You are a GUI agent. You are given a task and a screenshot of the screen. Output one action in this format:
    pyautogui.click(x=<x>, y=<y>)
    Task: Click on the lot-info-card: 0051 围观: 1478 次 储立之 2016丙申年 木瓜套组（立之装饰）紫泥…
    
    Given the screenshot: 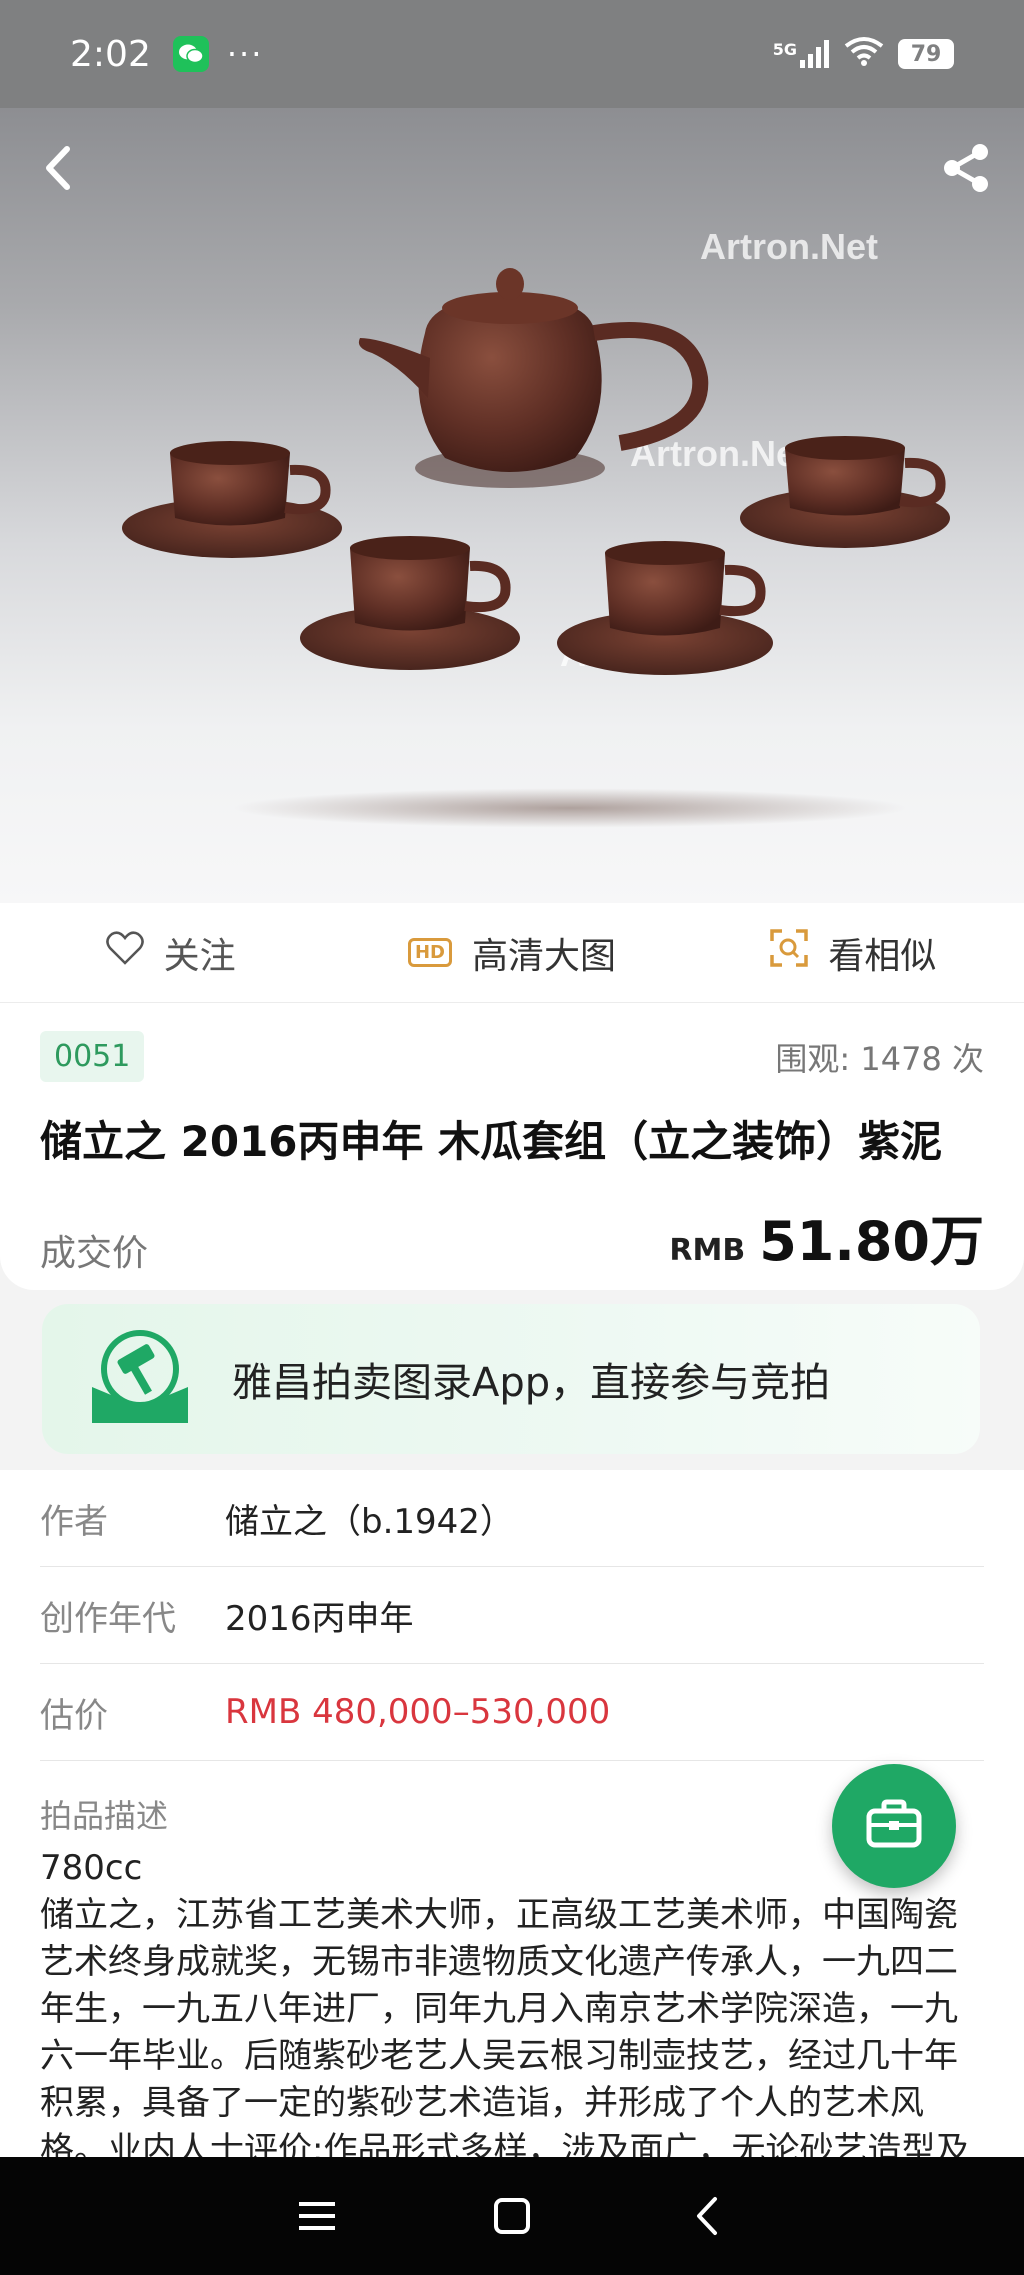 What is the action you would take?
    pyautogui.click(x=512, y=1146)
    